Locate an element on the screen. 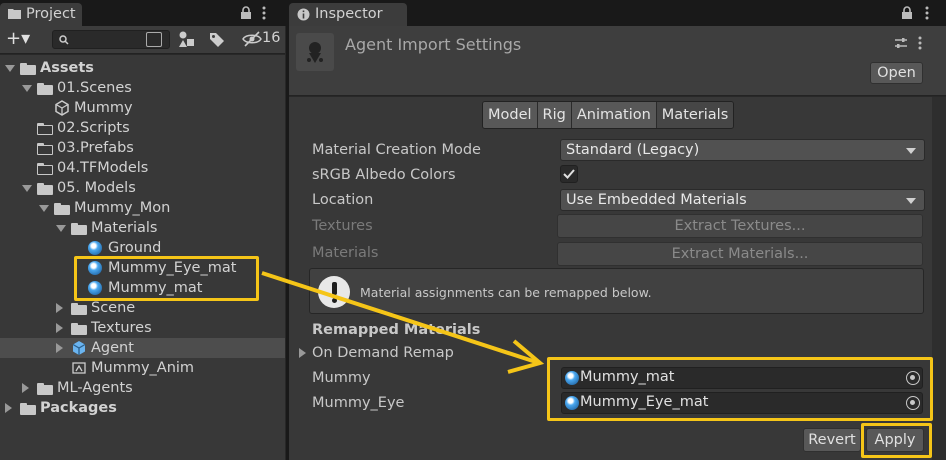  tree-item-mummy-anim: Mummy_Anim is located at coordinates (142, 368).